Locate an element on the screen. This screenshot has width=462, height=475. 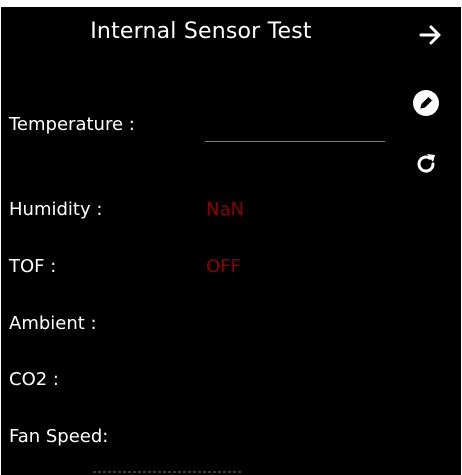
ambient-label: Ambient : is located at coordinates (53, 323).